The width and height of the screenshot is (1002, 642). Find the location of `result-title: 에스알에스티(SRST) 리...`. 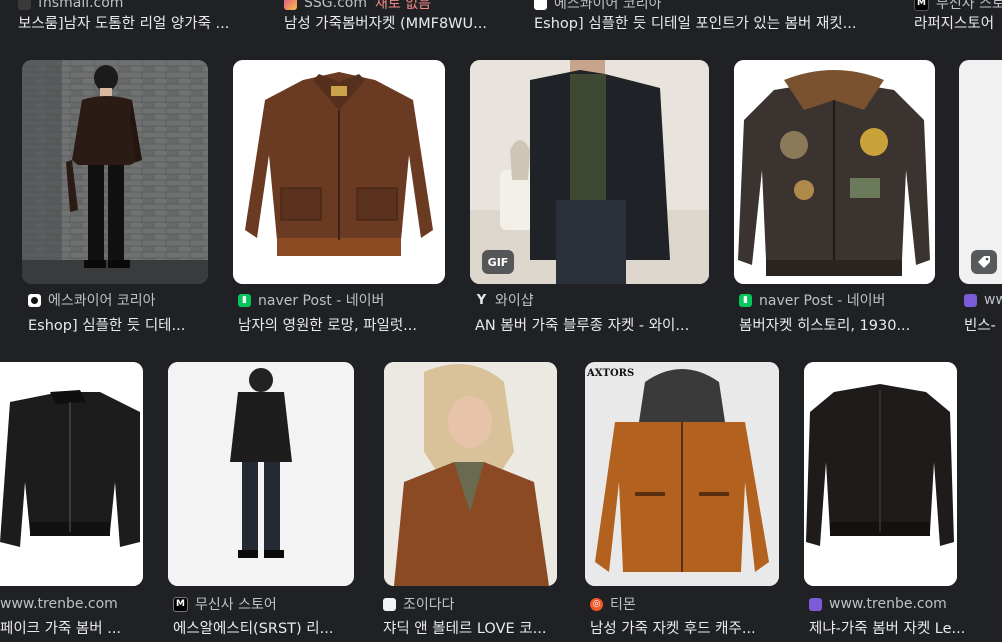

result-title: 에스알에스티(SRST) 리... is located at coordinates (265, 629).